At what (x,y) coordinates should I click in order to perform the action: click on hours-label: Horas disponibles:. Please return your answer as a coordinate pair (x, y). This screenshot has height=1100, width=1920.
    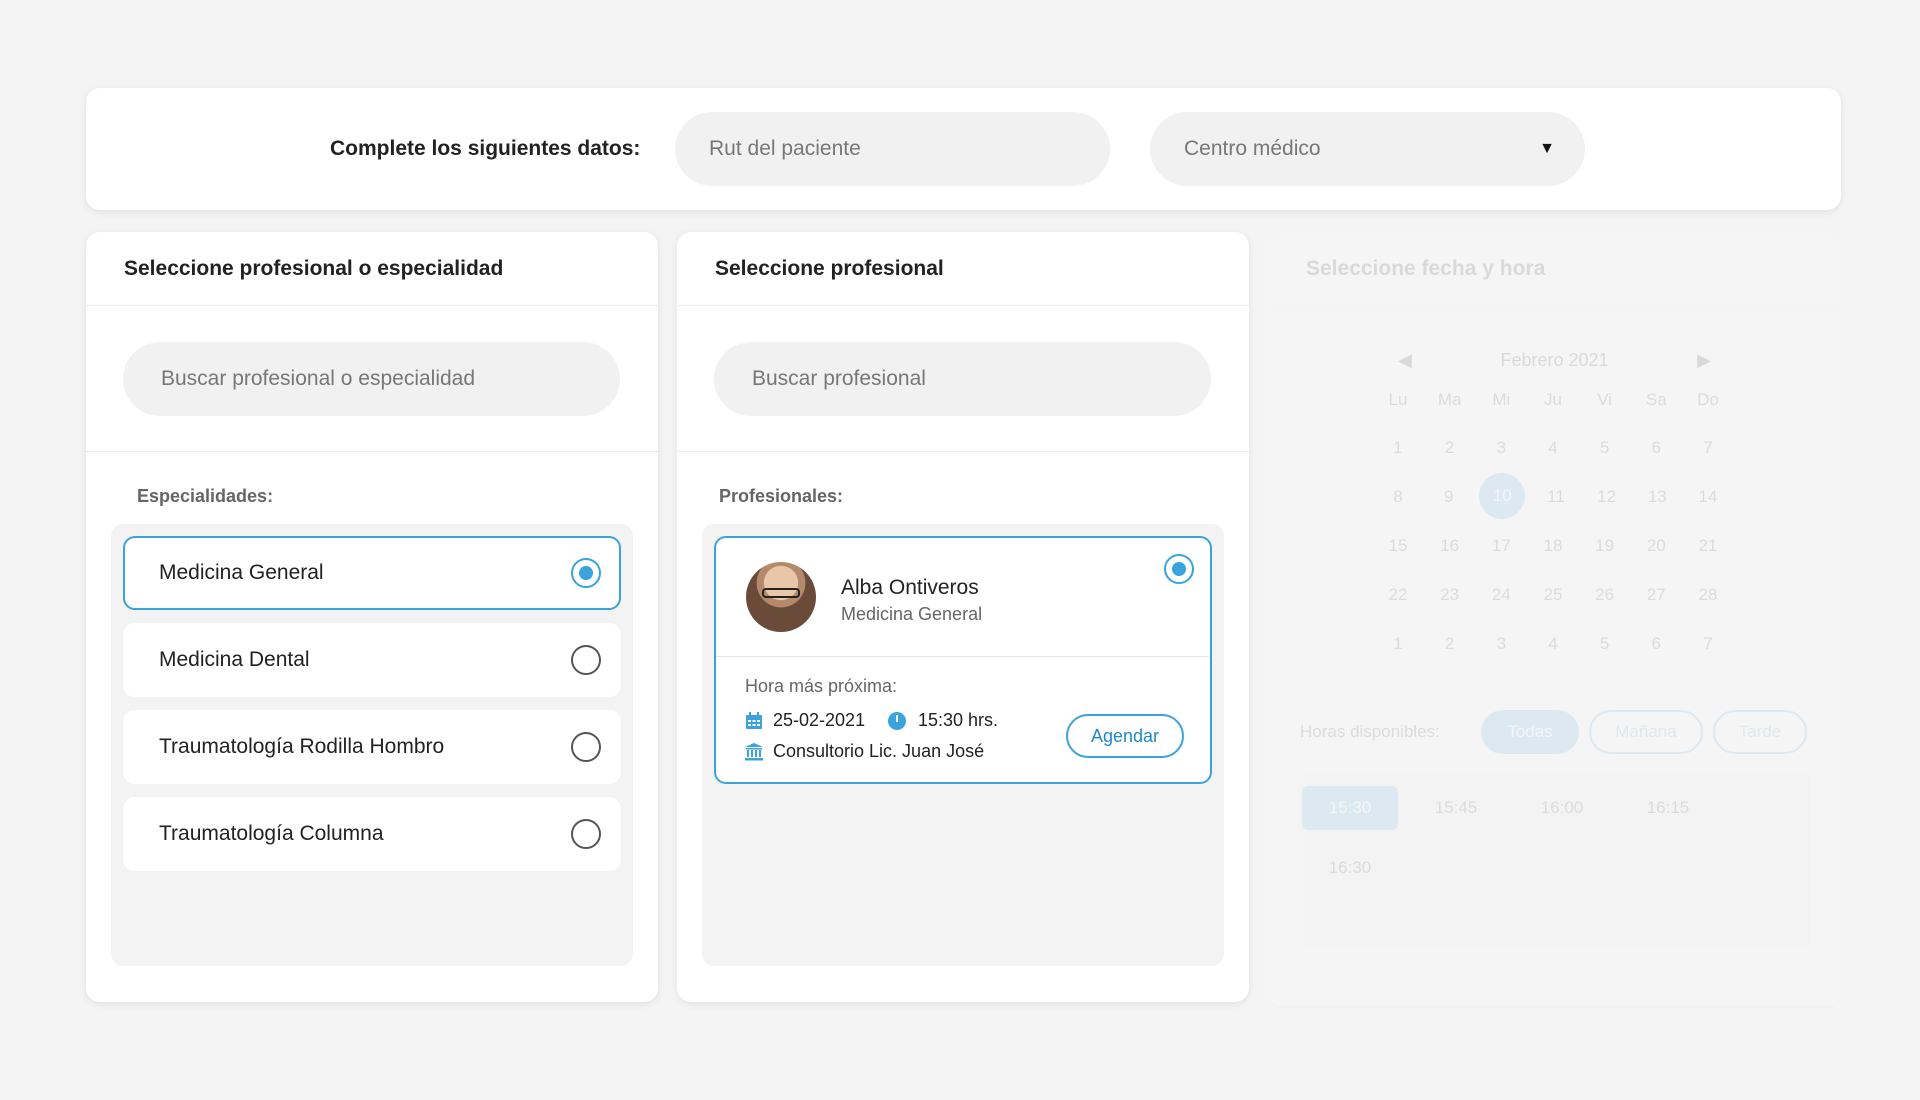
    Looking at the image, I should click on (1370, 731).